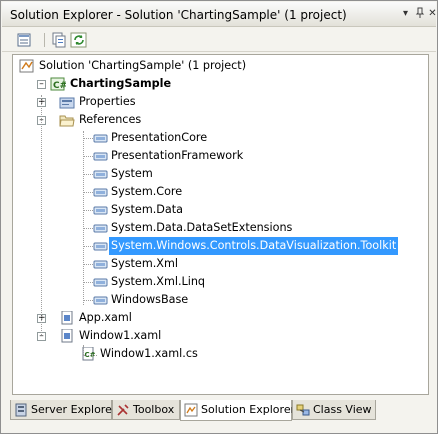  I want to click on solution-icon, so click(27, 66).